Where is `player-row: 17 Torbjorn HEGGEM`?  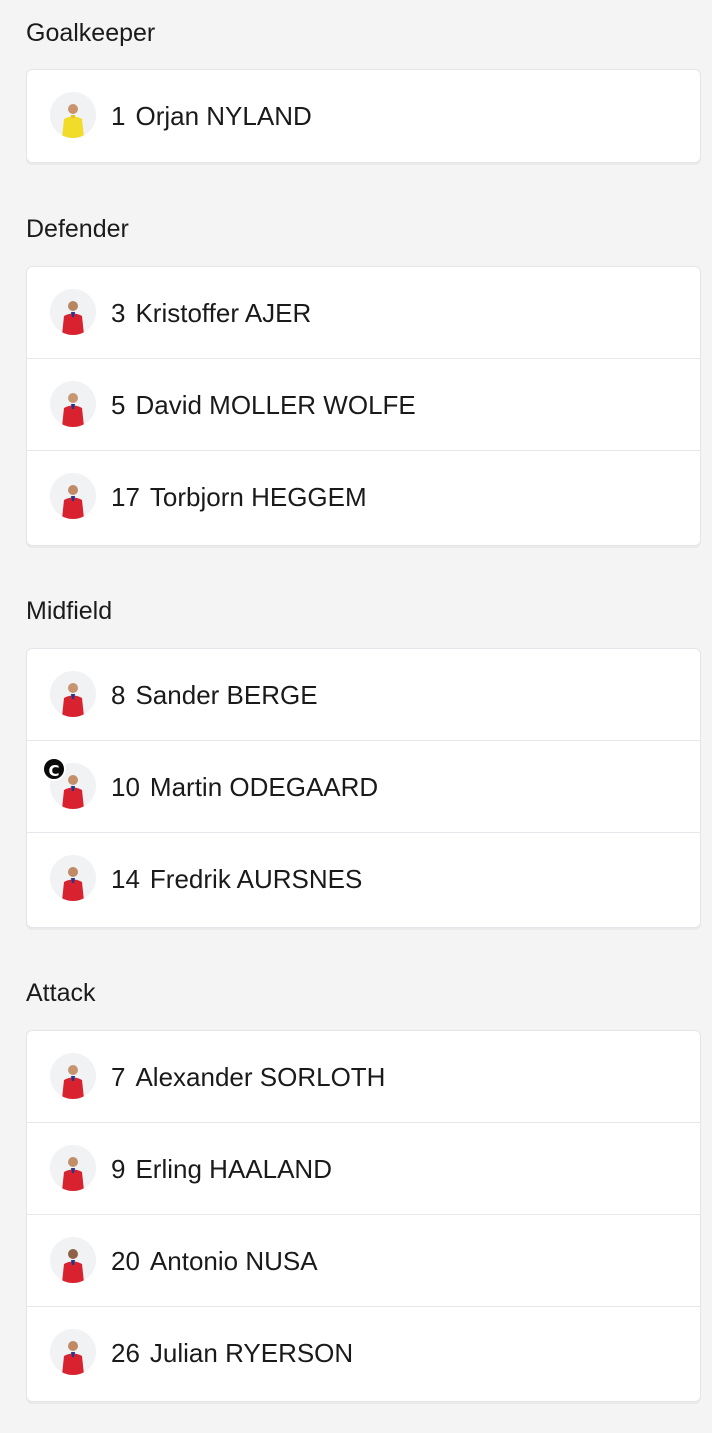
player-row: 17 Torbjorn HEGGEM is located at coordinates (363, 497).